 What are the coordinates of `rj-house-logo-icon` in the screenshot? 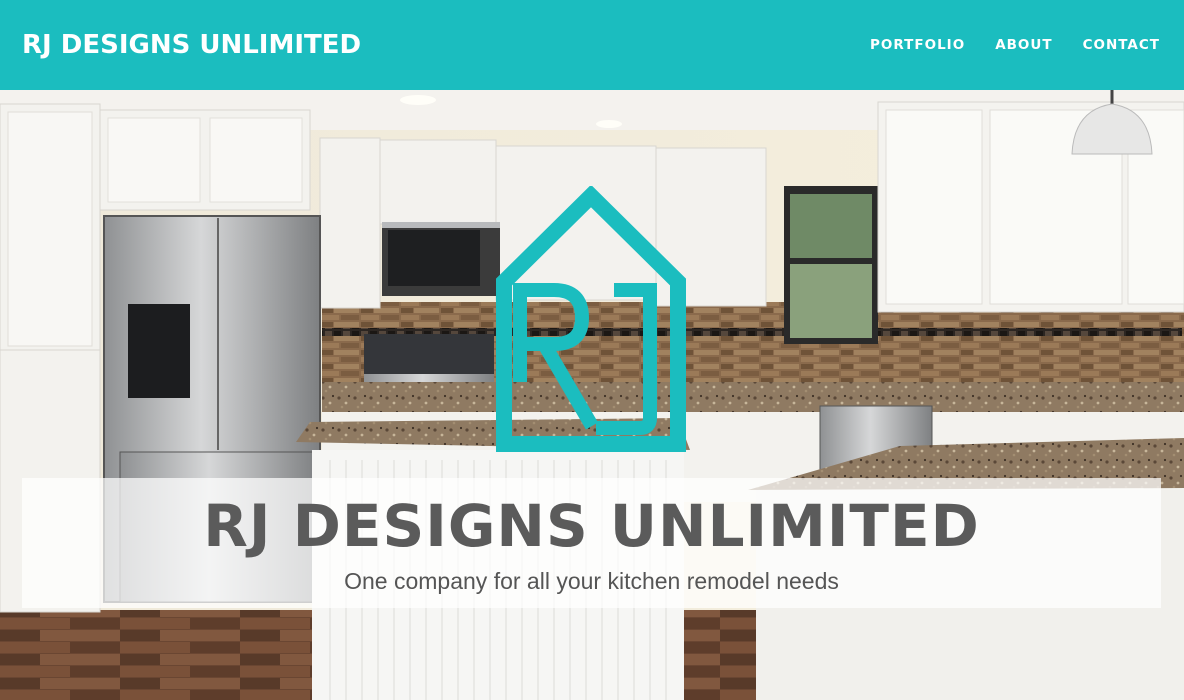 It's located at (591, 319).